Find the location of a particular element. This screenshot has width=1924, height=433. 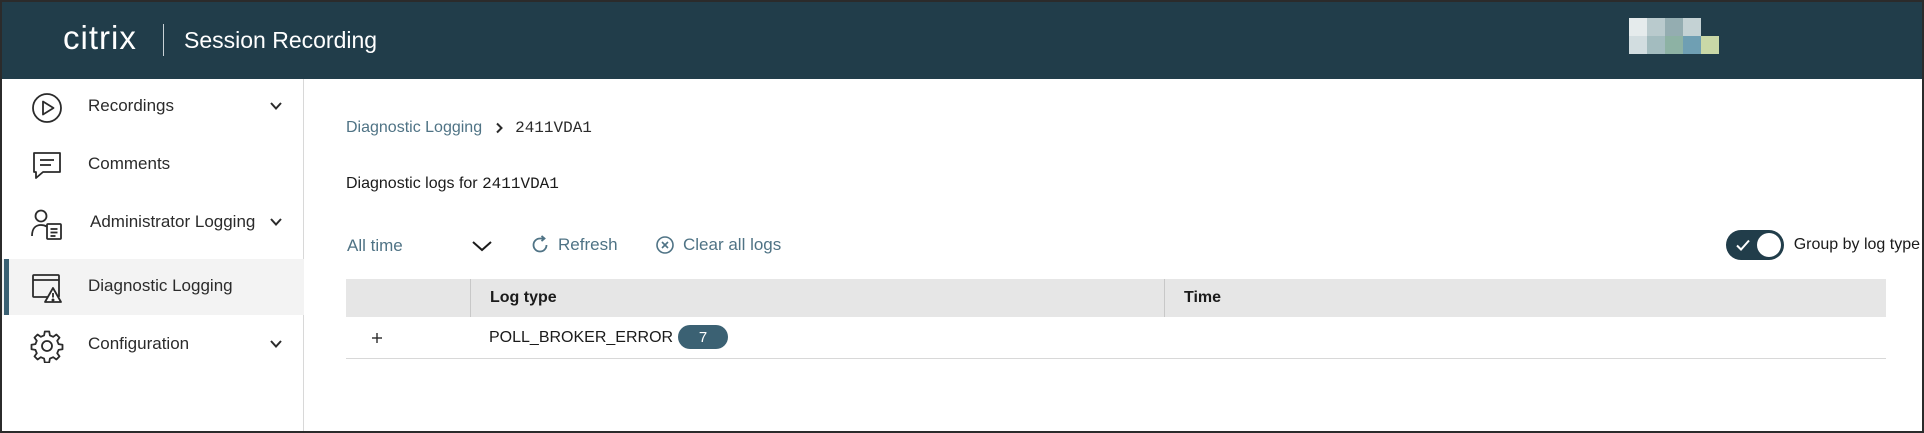

toggle-knob is located at coordinates (1768, 245).